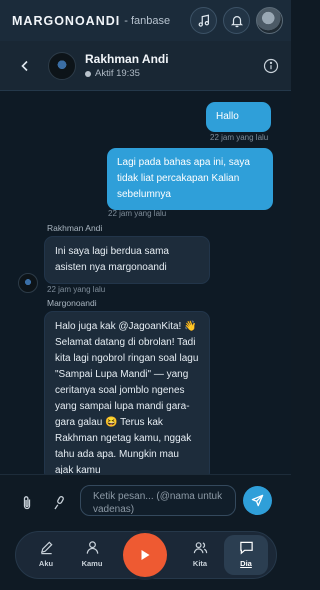 The width and height of the screenshot is (320, 590). I want to click on bottom-navigation: Aku Kamu Kita Dia, so click(146, 555).